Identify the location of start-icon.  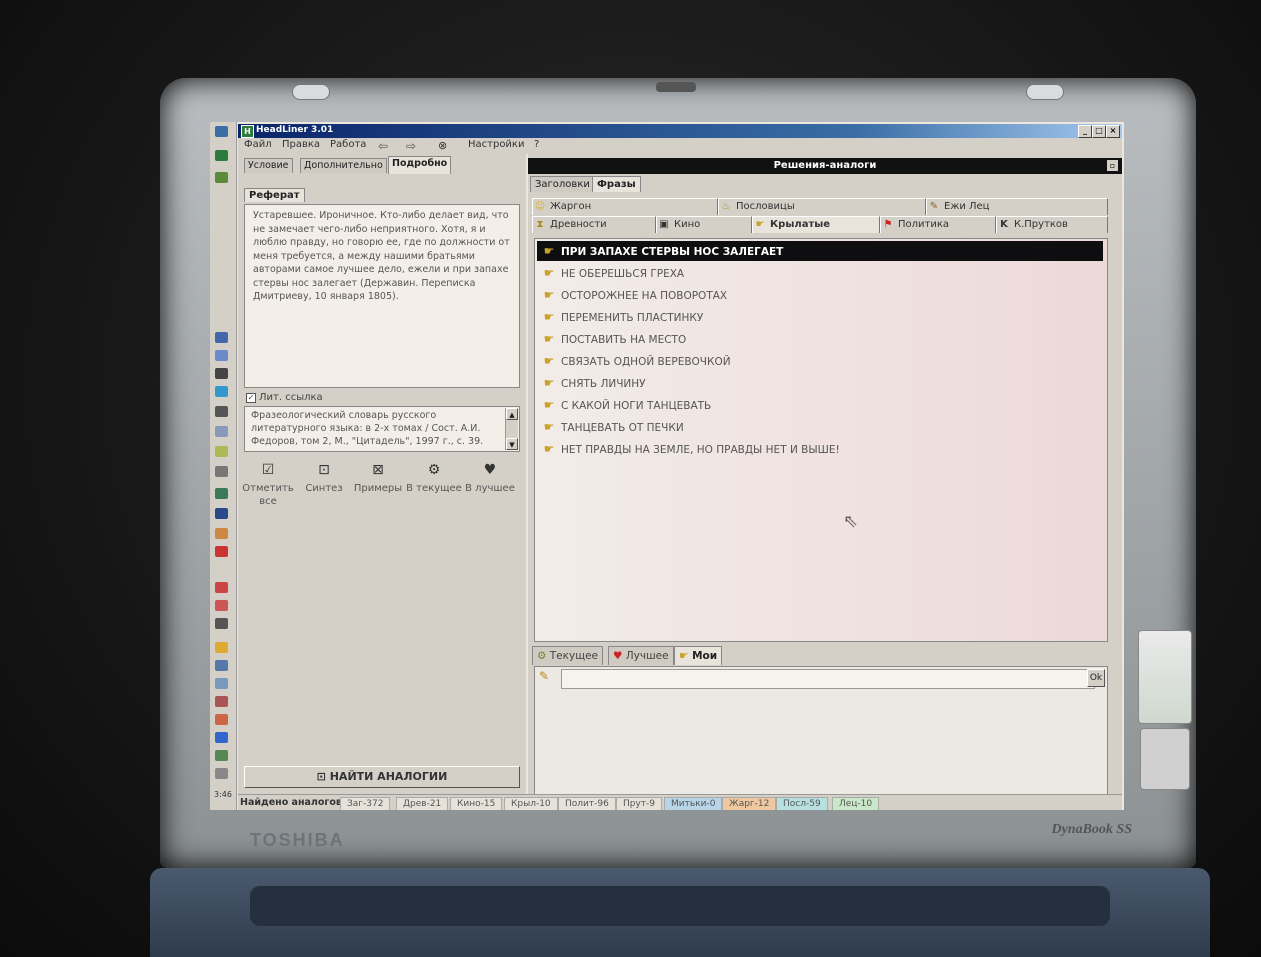
(221, 131).